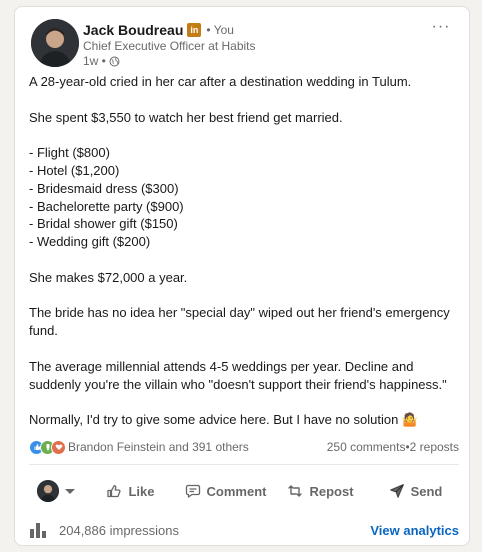  Describe the element at coordinates (244, 464) in the screenshot. I see `divider` at that location.